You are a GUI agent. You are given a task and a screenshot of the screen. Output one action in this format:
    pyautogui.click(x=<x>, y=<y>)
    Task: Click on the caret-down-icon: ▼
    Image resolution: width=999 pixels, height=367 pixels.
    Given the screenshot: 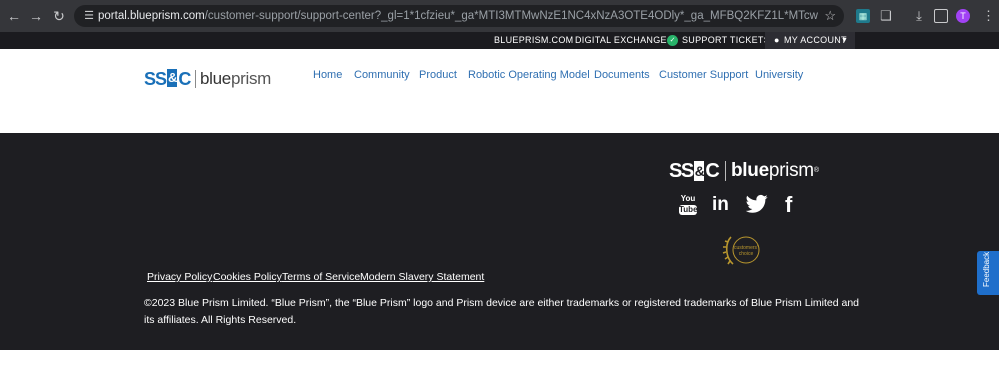 What is the action you would take?
    pyautogui.click(x=844, y=40)
    